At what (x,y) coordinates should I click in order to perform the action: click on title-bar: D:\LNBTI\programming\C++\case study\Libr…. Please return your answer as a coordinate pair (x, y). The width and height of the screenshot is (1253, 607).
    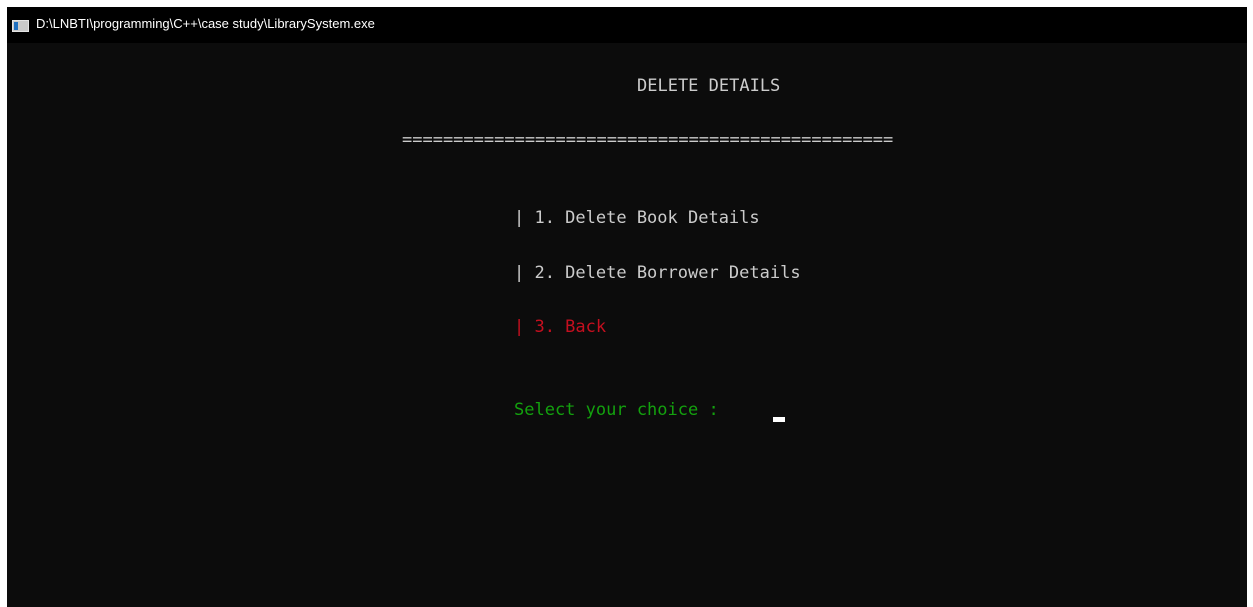
    Looking at the image, I should click on (627, 25).